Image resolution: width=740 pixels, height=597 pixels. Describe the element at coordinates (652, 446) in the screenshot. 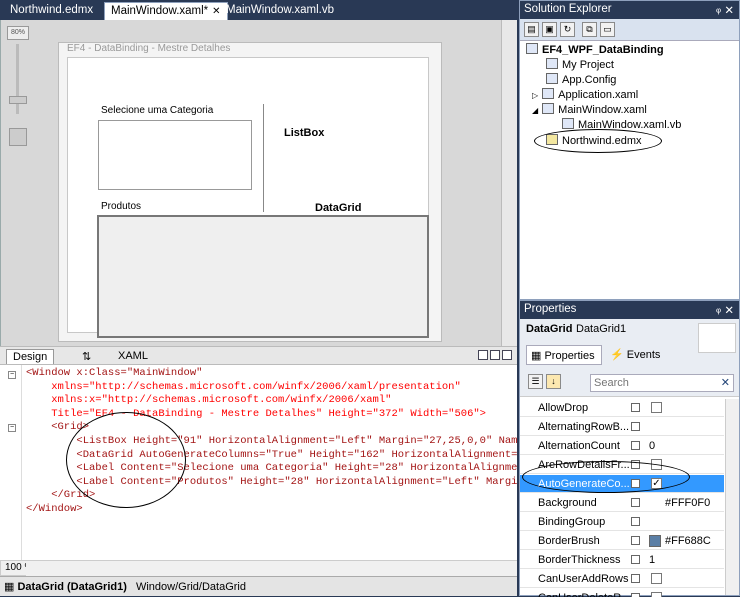

I see `property-value: 0` at that location.